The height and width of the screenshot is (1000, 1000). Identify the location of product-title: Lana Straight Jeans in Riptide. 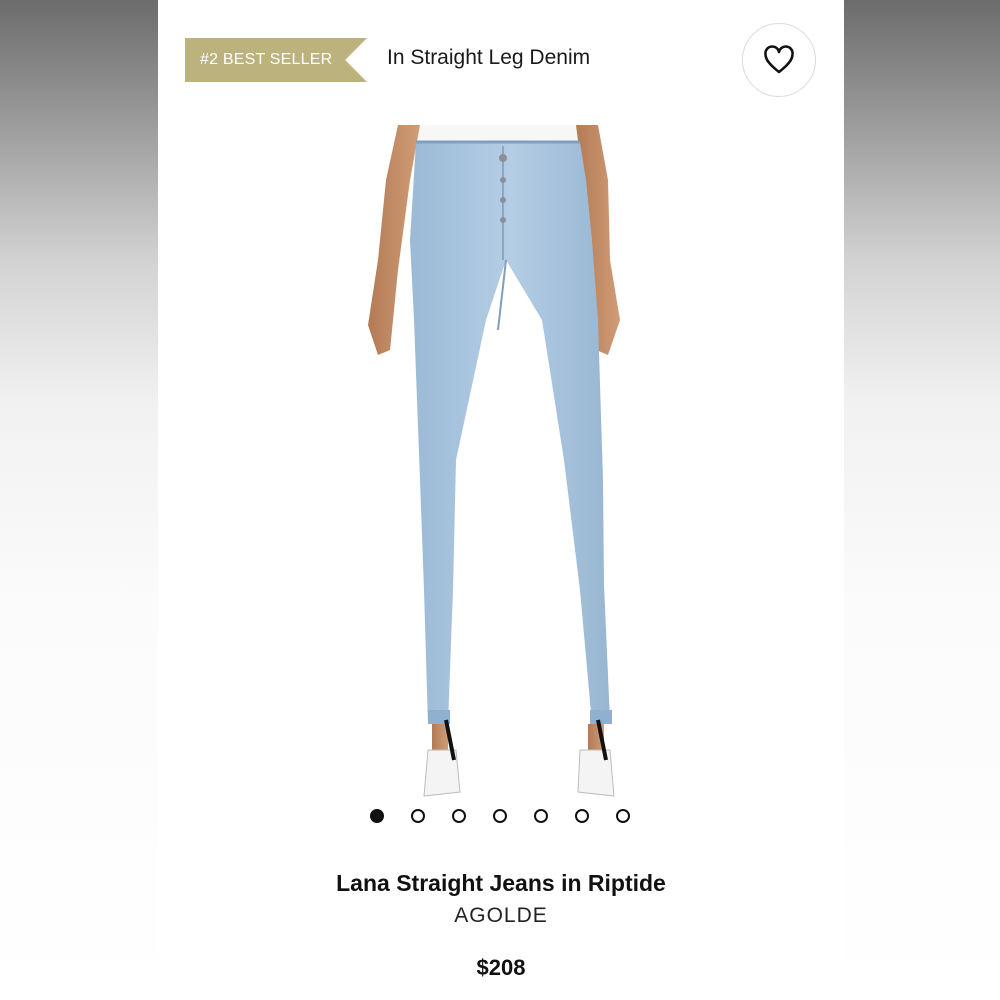
(501, 883).